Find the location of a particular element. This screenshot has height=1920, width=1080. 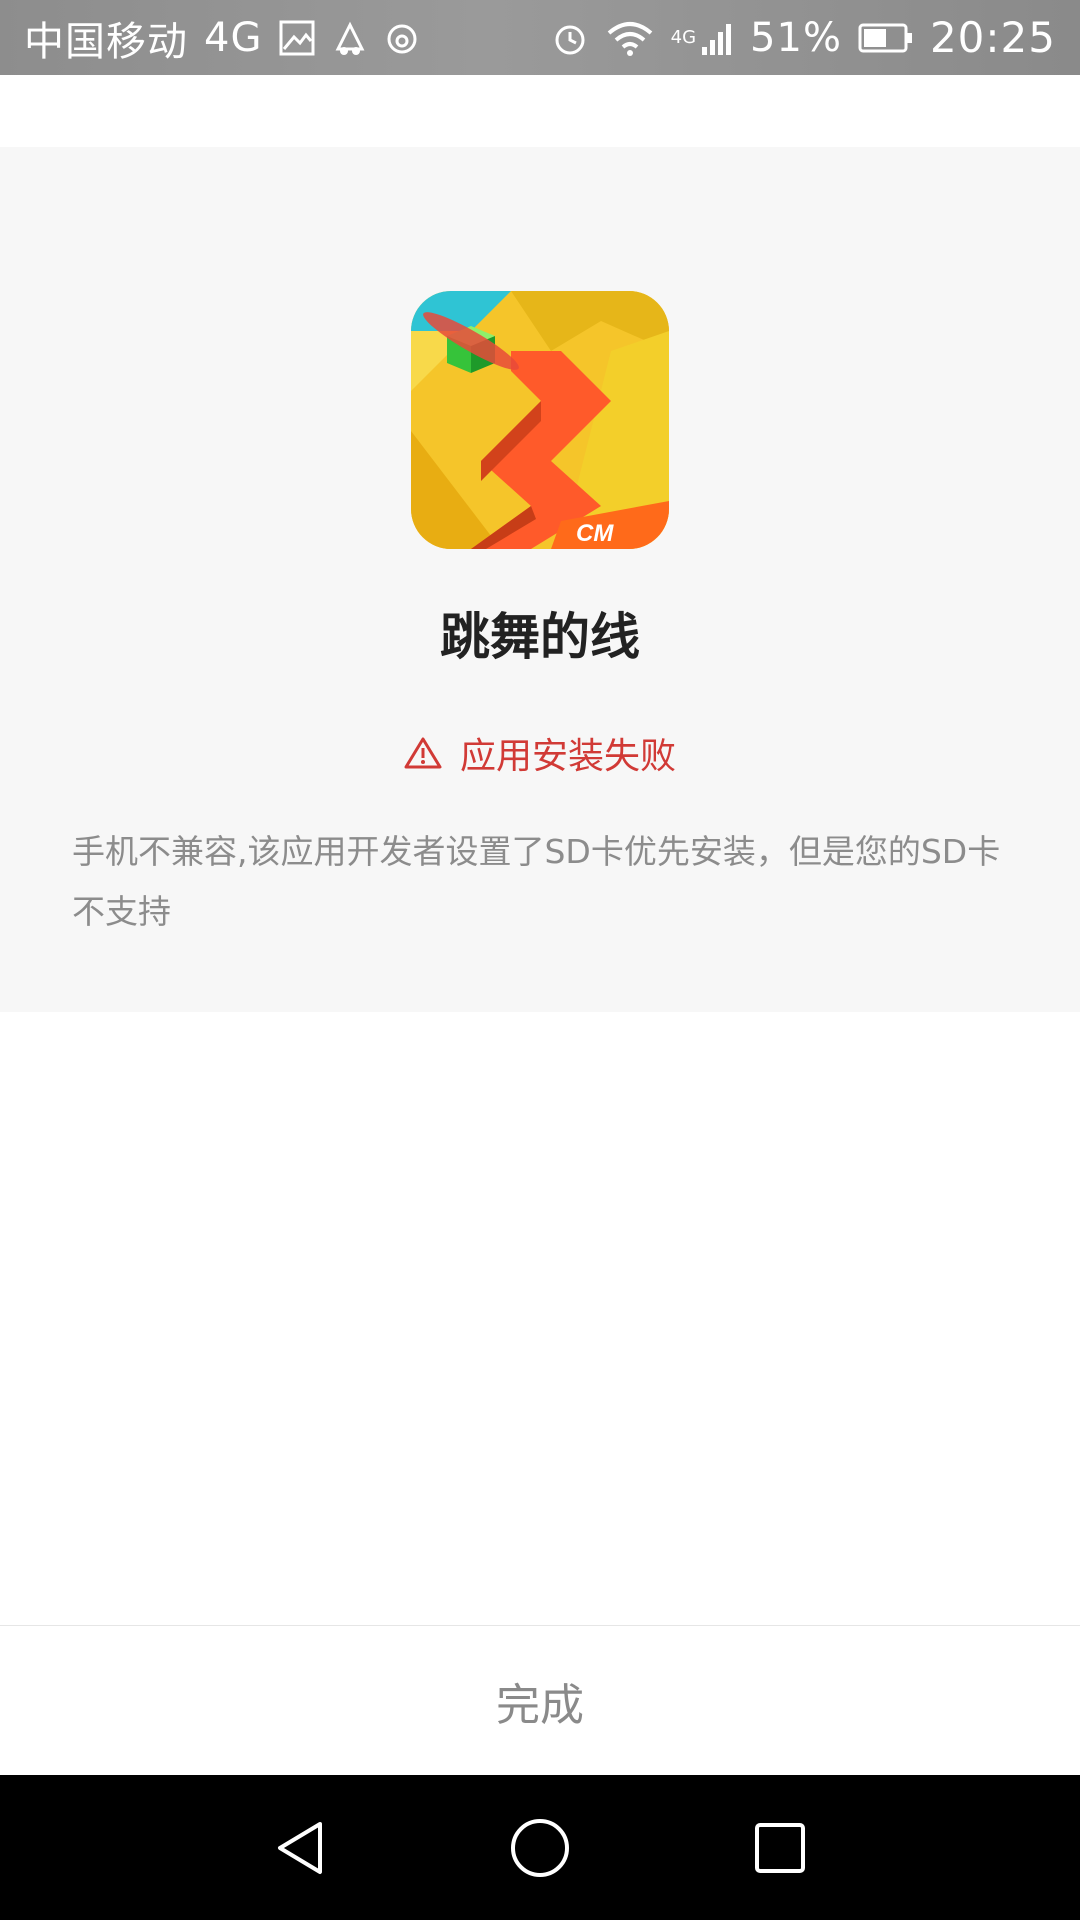

install-status-text: 应用安装失败 is located at coordinates (567, 756).